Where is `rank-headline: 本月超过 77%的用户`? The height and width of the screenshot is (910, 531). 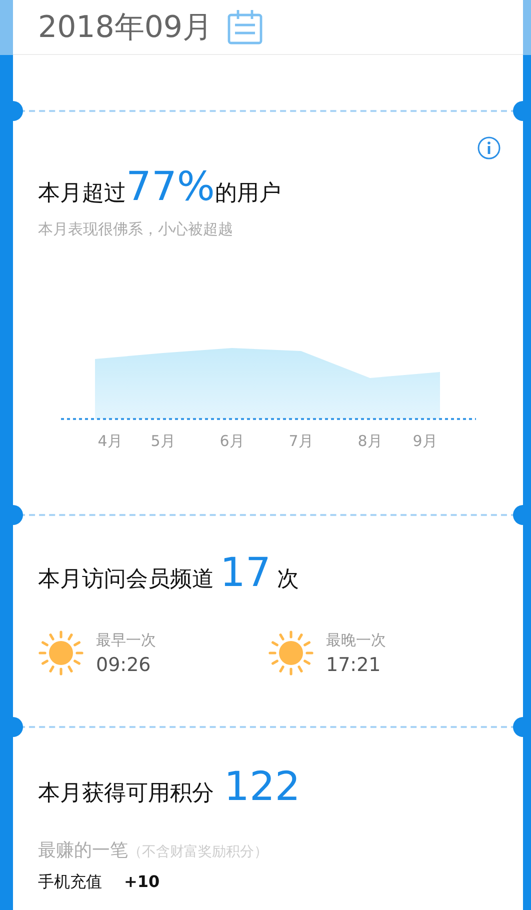 rank-headline: 本月超过 77%的用户 is located at coordinates (160, 187).